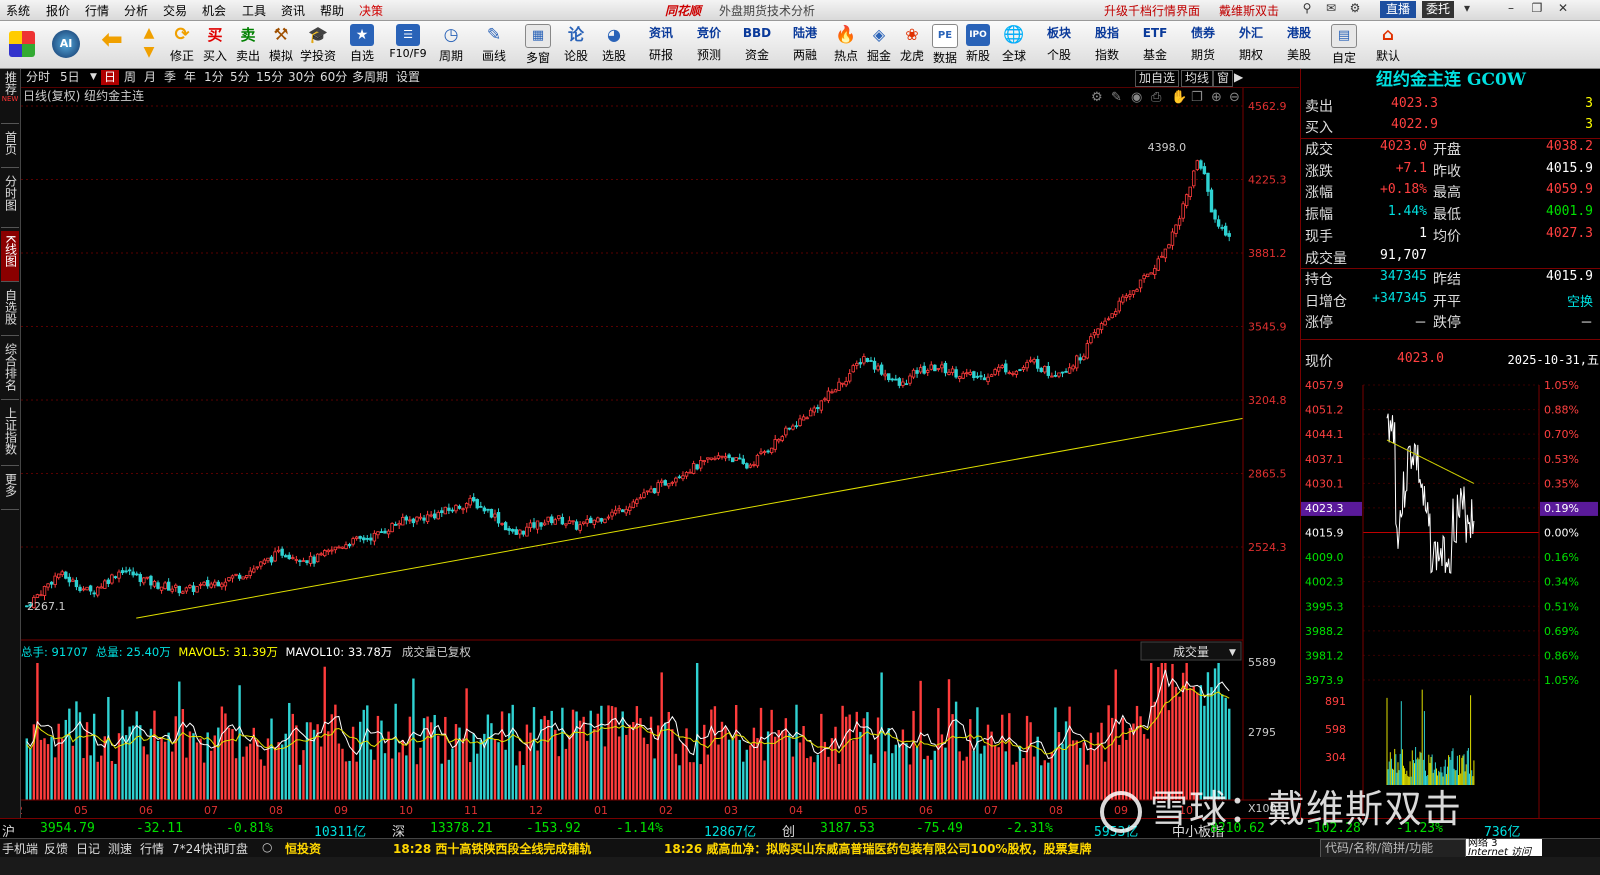 The height and width of the screenshot is (875, 1600). What do you see at coordinates (661, 33) in the screenshot?
I see `mini-news: 资讯` at bounding box center [661, 33].